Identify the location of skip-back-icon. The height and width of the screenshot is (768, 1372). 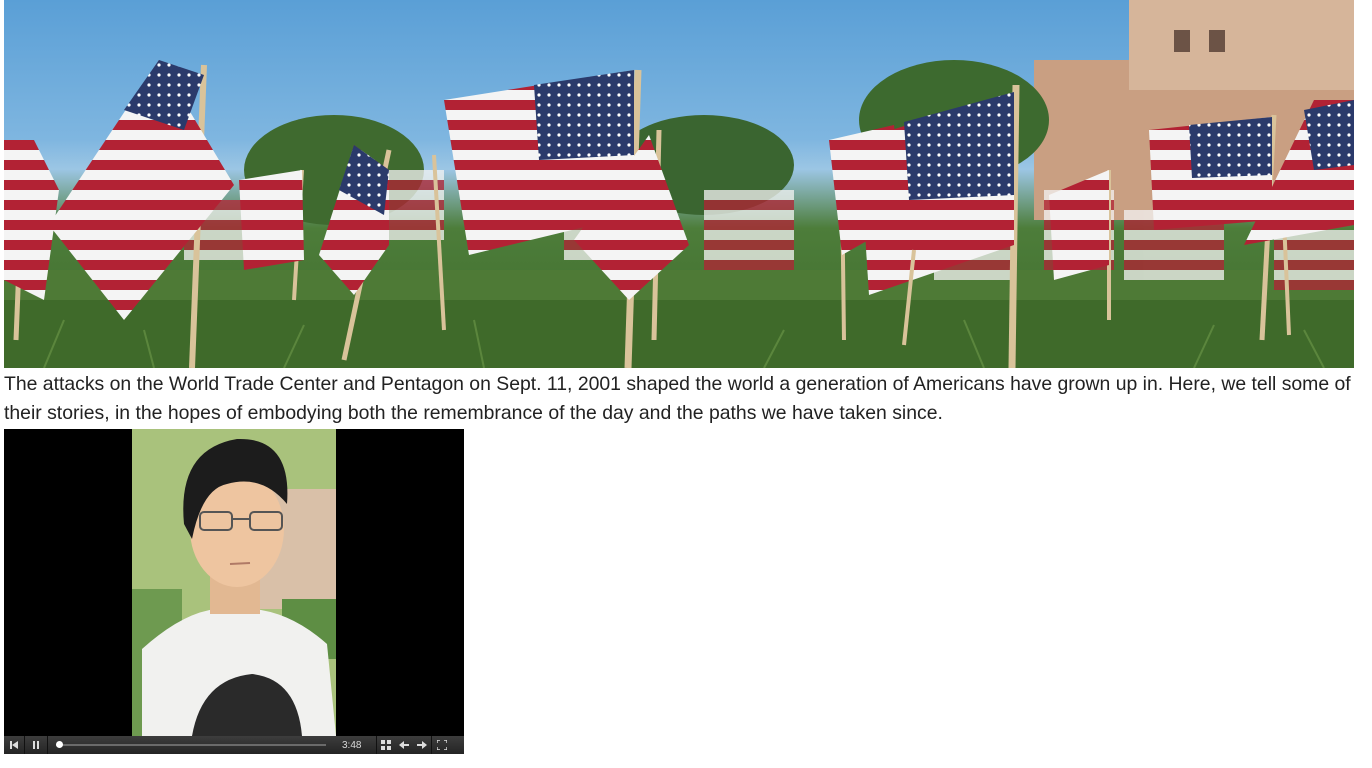
(14, 745).